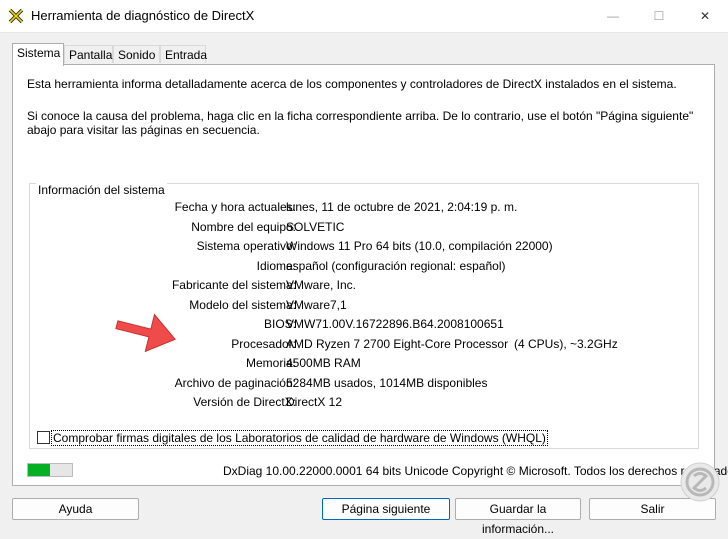  What do you see at coordinates (16, 16) in the screenshot?
I see `directx-x-icon` at bounding box center [16, 16].